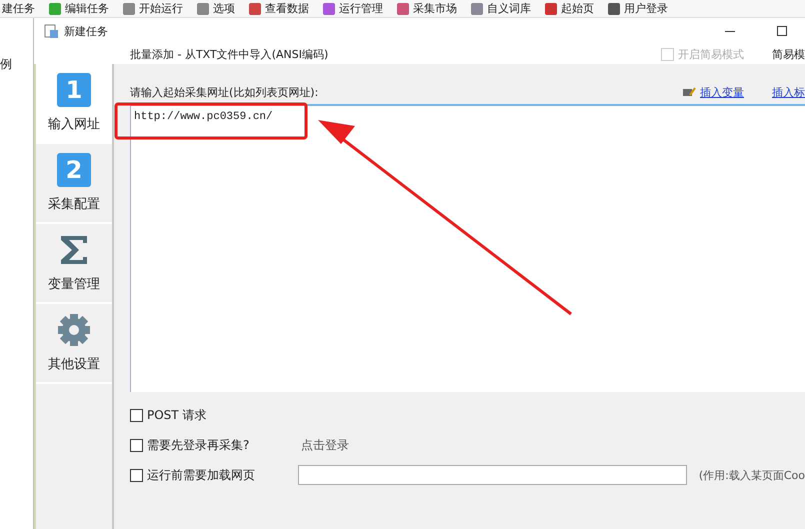 This screenshot has height=529, width=805. Describe the element at coordinates (229, 54) in the screenshot. I see `batch-add-link: 批量添加 - 从TXT文件中导入(ANSI编码)` at that location.